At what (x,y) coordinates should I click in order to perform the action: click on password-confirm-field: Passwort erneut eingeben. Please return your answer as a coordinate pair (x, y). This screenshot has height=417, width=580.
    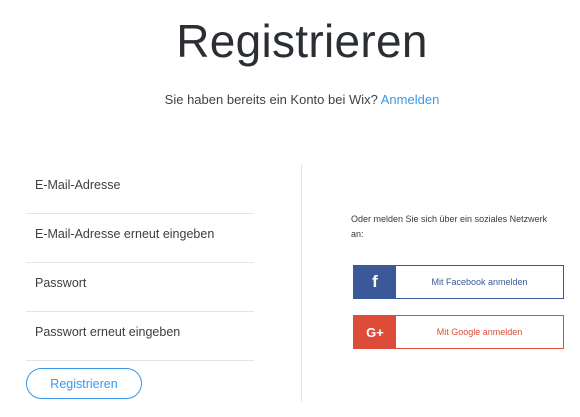
    Looking at the image, I should click on (140, 337).